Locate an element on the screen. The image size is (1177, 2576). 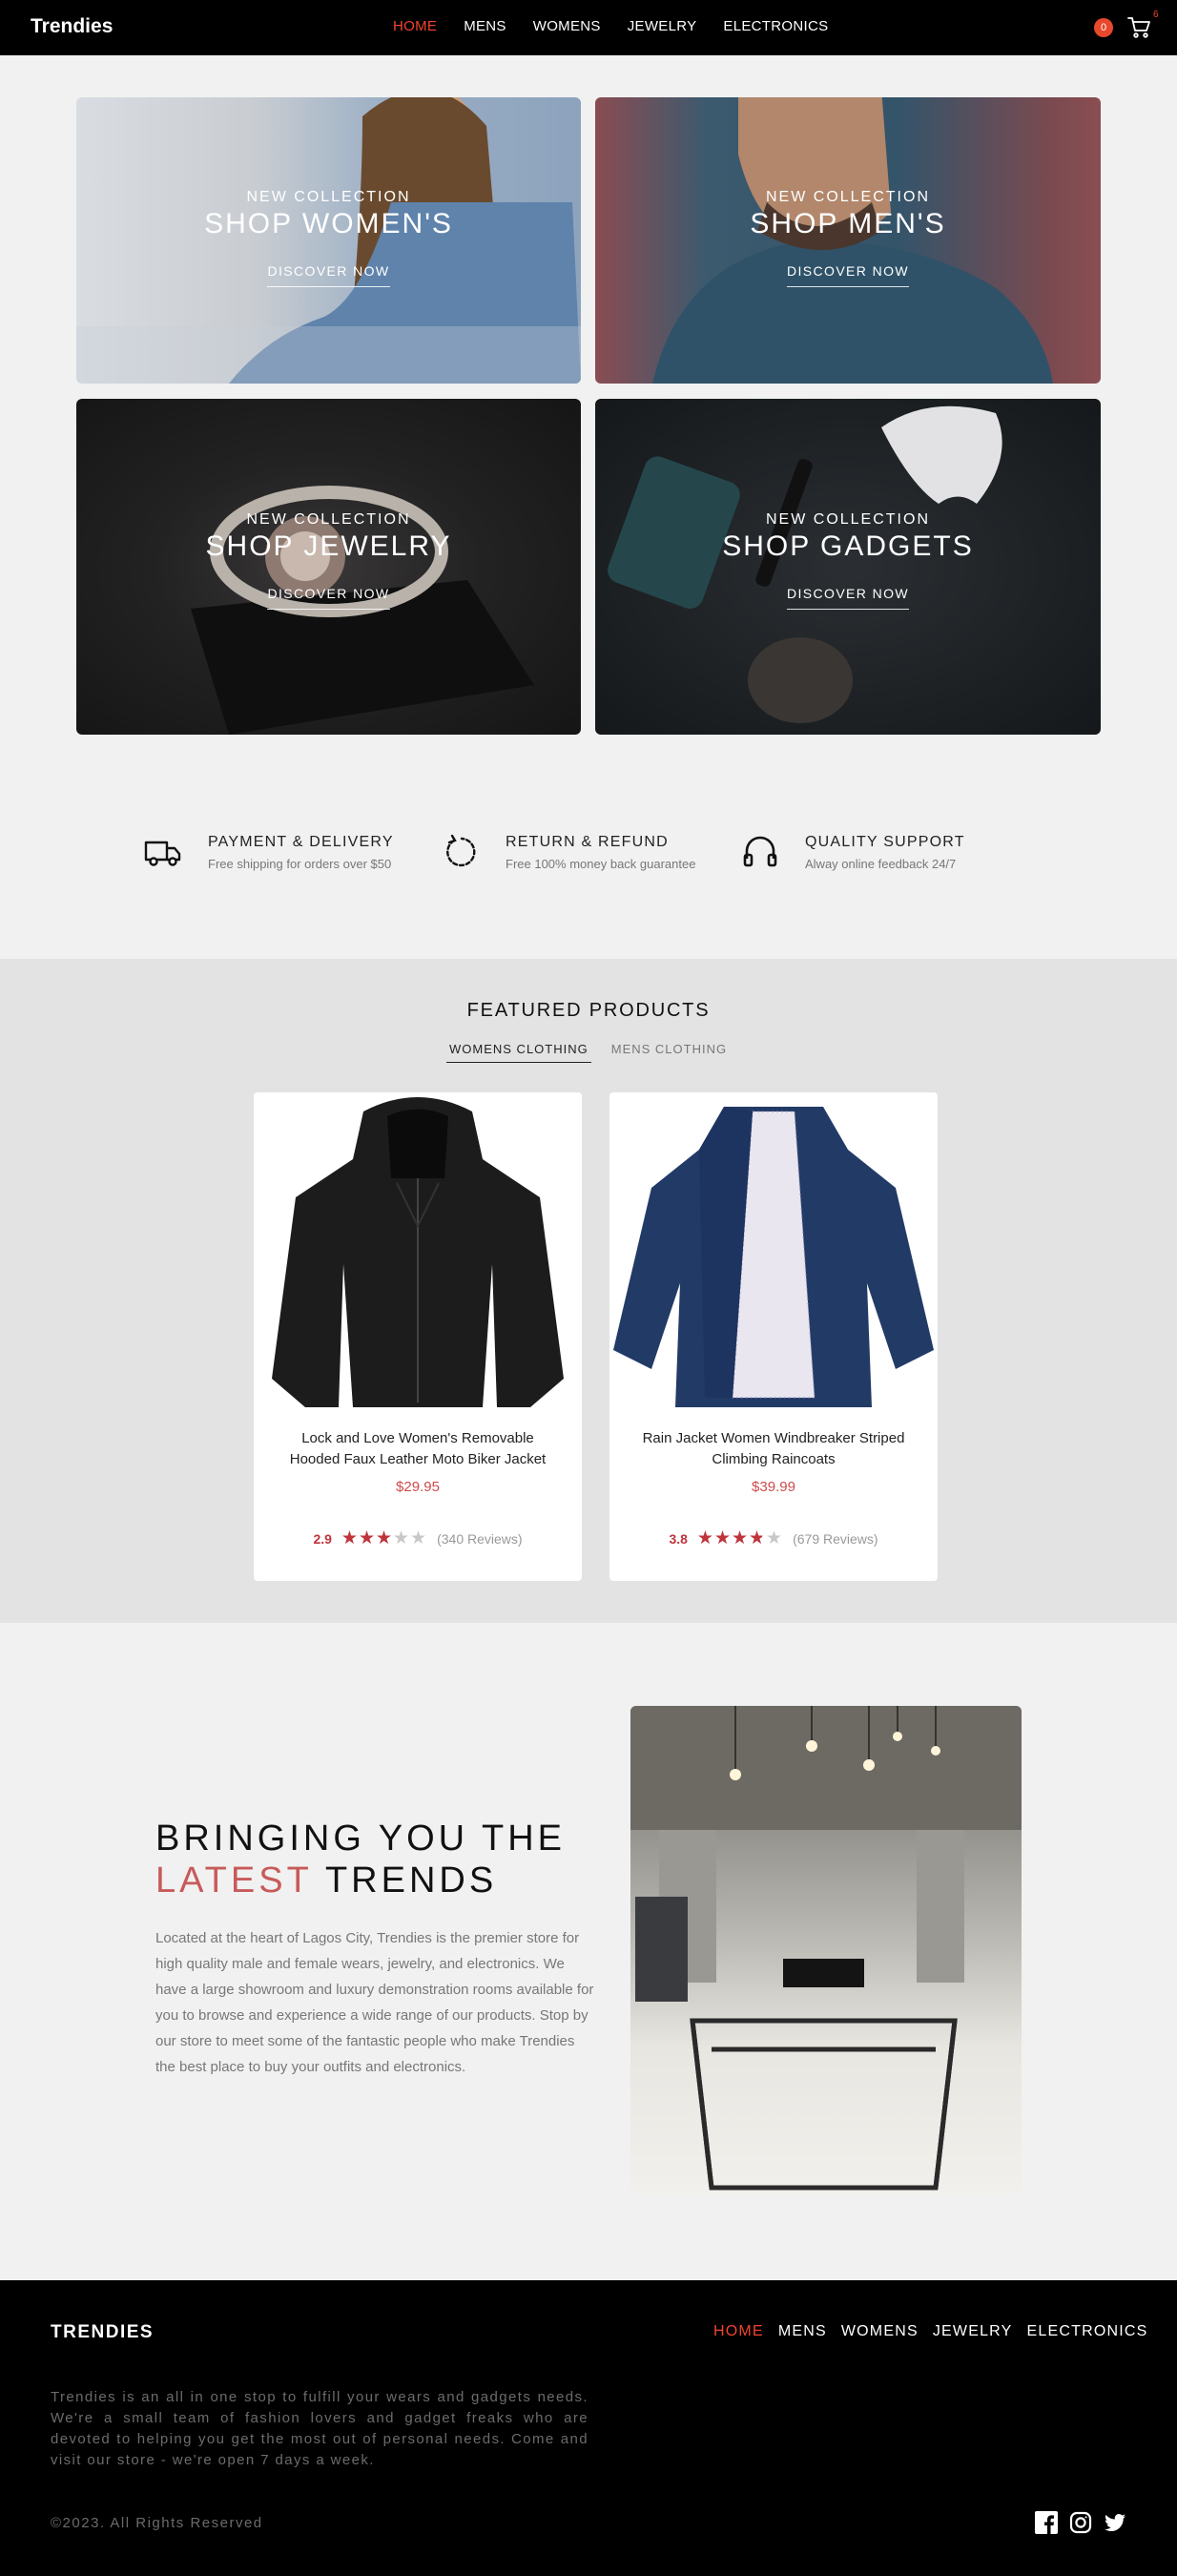
feature-subtitle: Free 100% money back guarantee is located at coordinates (601, 863).